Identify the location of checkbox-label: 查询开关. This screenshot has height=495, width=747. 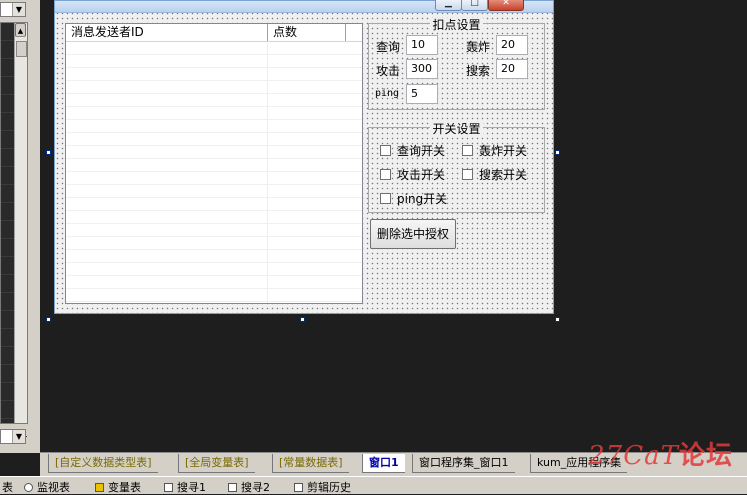
(421, 151).